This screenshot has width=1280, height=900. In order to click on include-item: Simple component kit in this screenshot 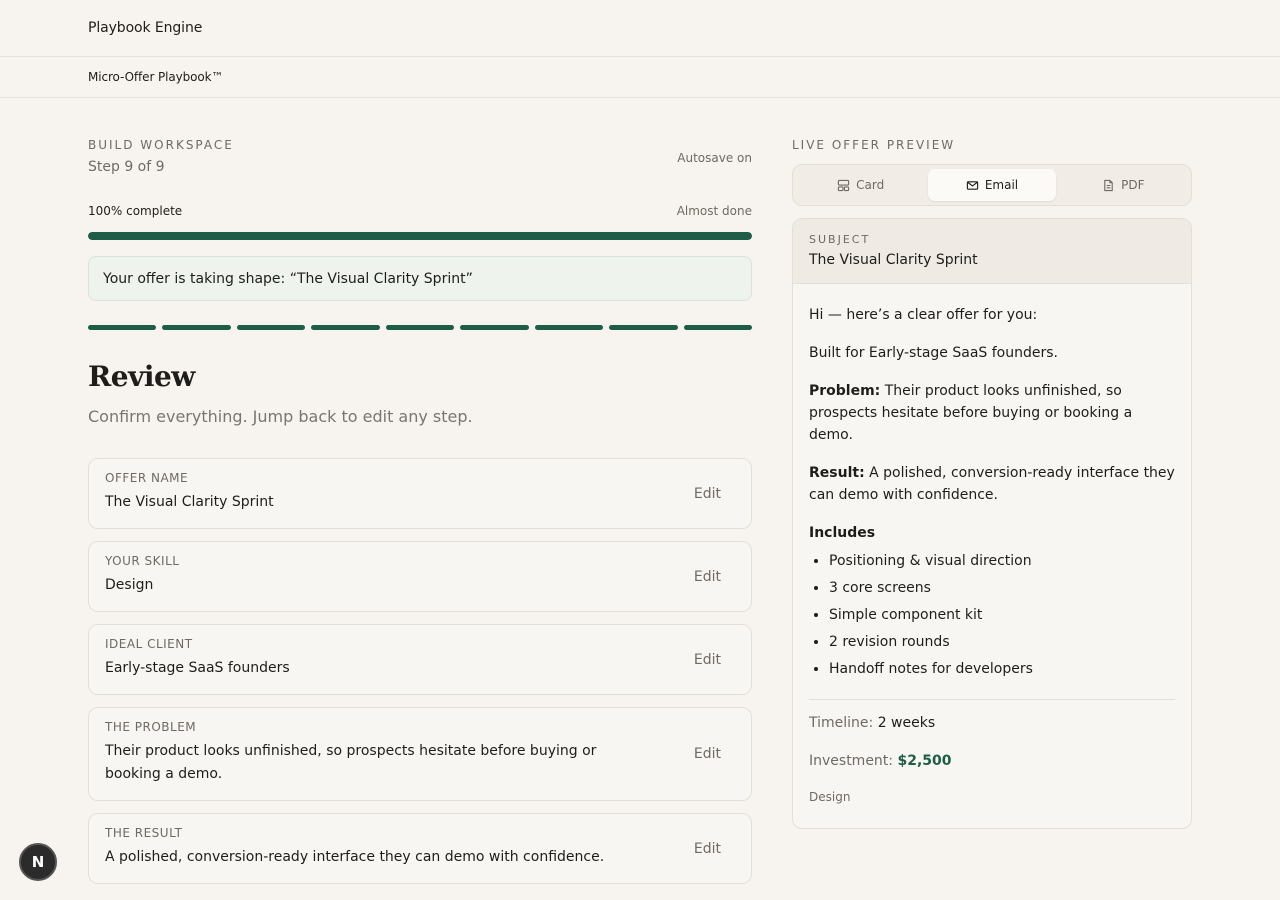, I will do `click(1002, 615)`.